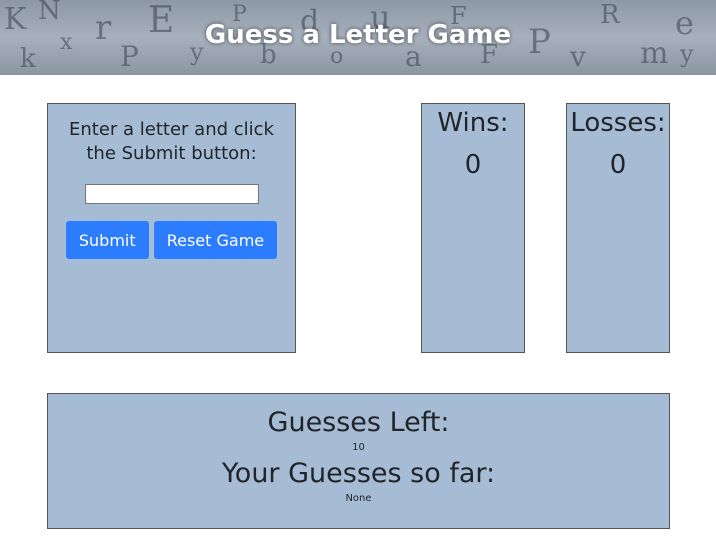 The height and width of the screenshot is (552, 716). What do you see at coordinates (358, 447) in the screenshot?
I see `guesses-left-count: 10` at bounding box center [358, 447].